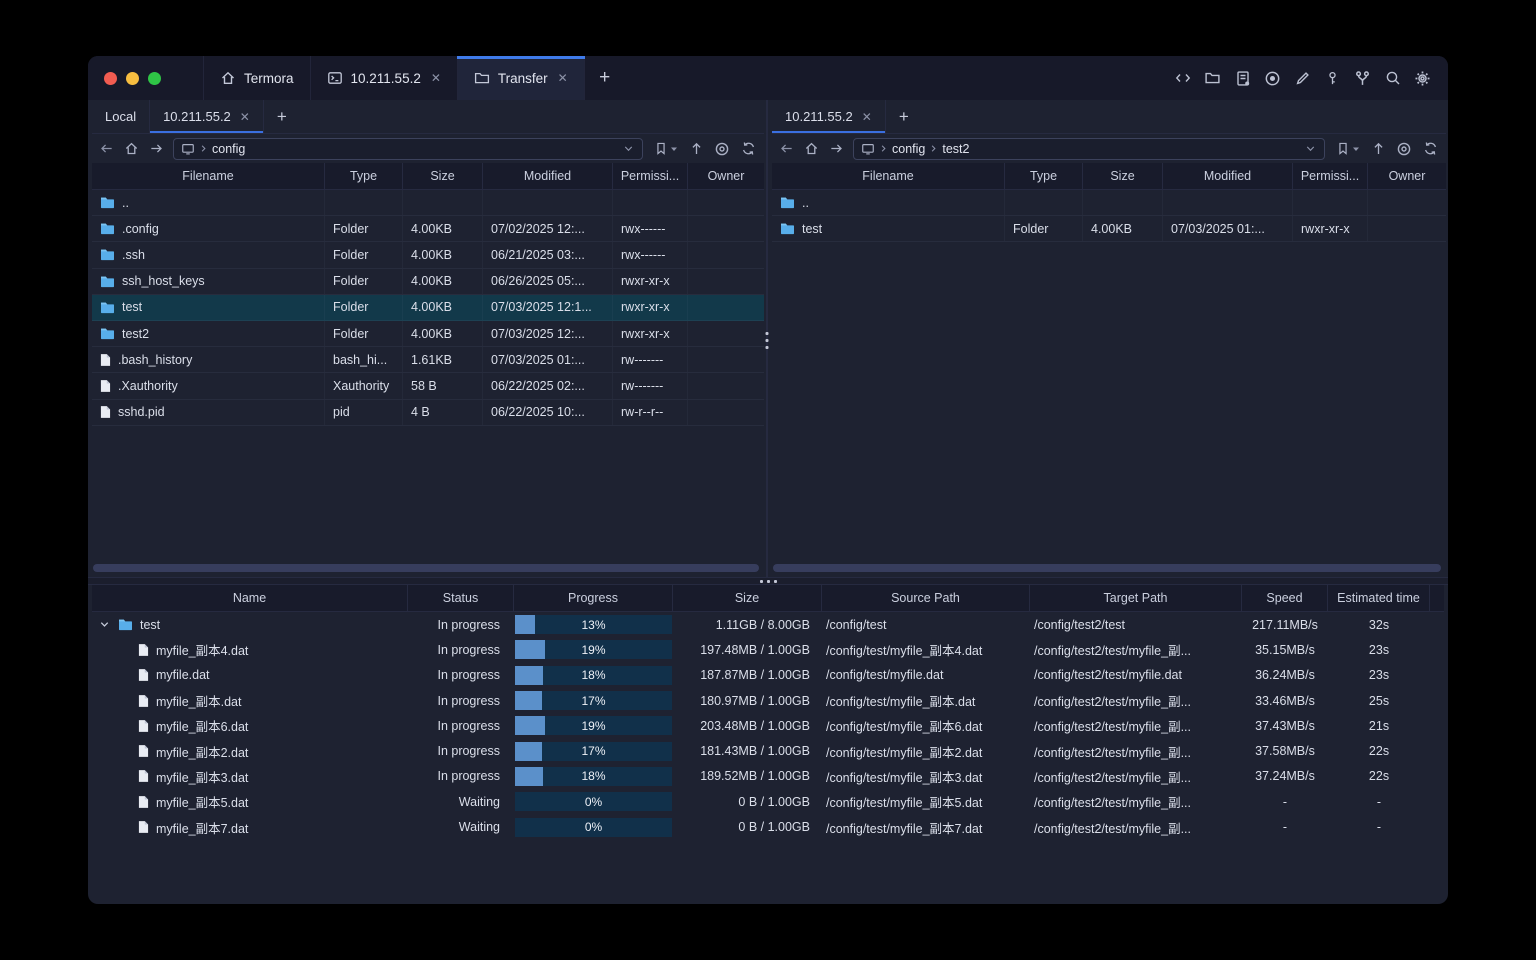 This screenshot has height=960, width=1536. What do you see at coordinates (955, 149) in the screenshot?
I see `breadcrumb-segment: test2` at bounding box center [955, 149].